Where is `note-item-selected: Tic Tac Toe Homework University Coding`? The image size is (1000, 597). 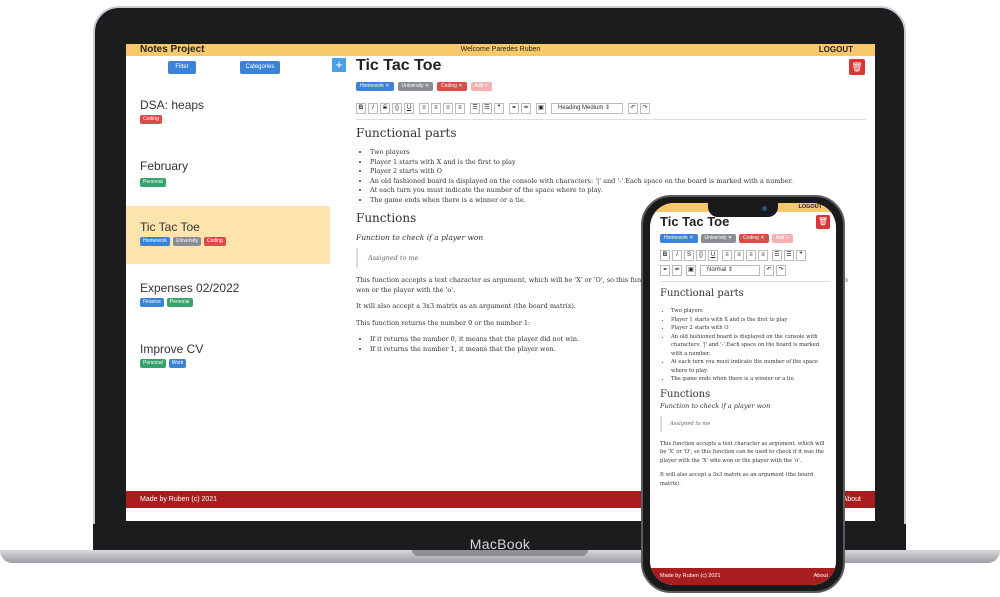
note-item-selected: Tic Tac Toe Homework University Coding is located at coordinates (228, 235).